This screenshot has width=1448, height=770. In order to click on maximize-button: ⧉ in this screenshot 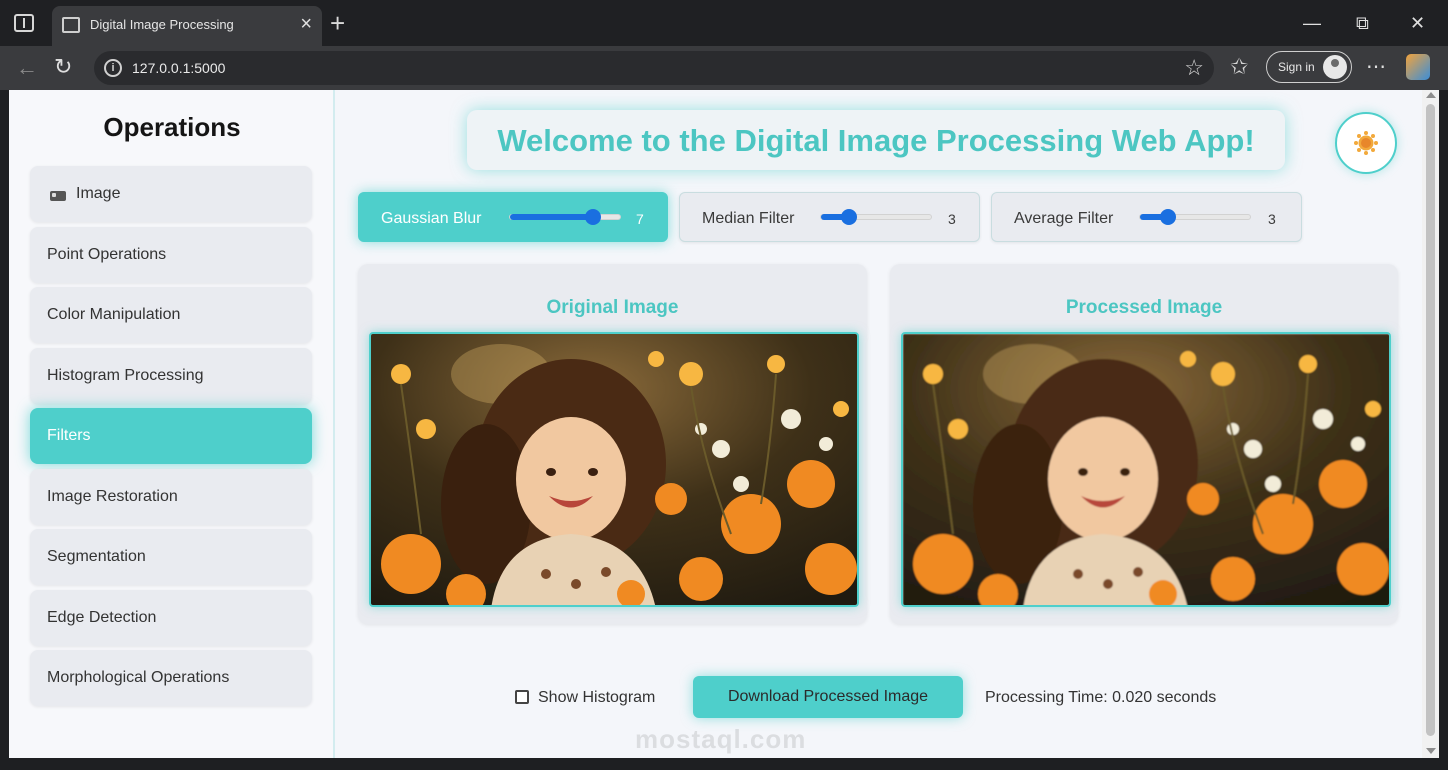, I will do `click(1362, 23)`.